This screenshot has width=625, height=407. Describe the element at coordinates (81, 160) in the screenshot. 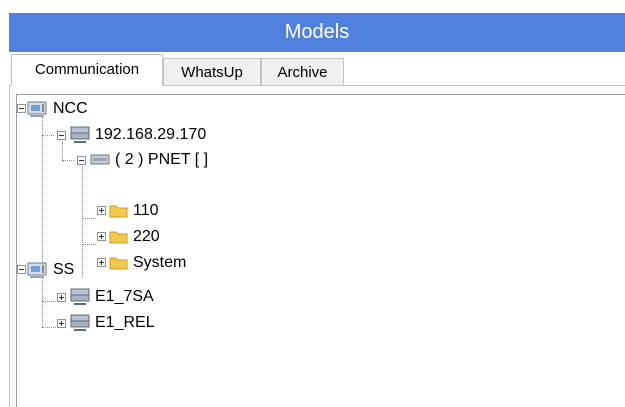

I see `collapse-pnet-icon` at that location.